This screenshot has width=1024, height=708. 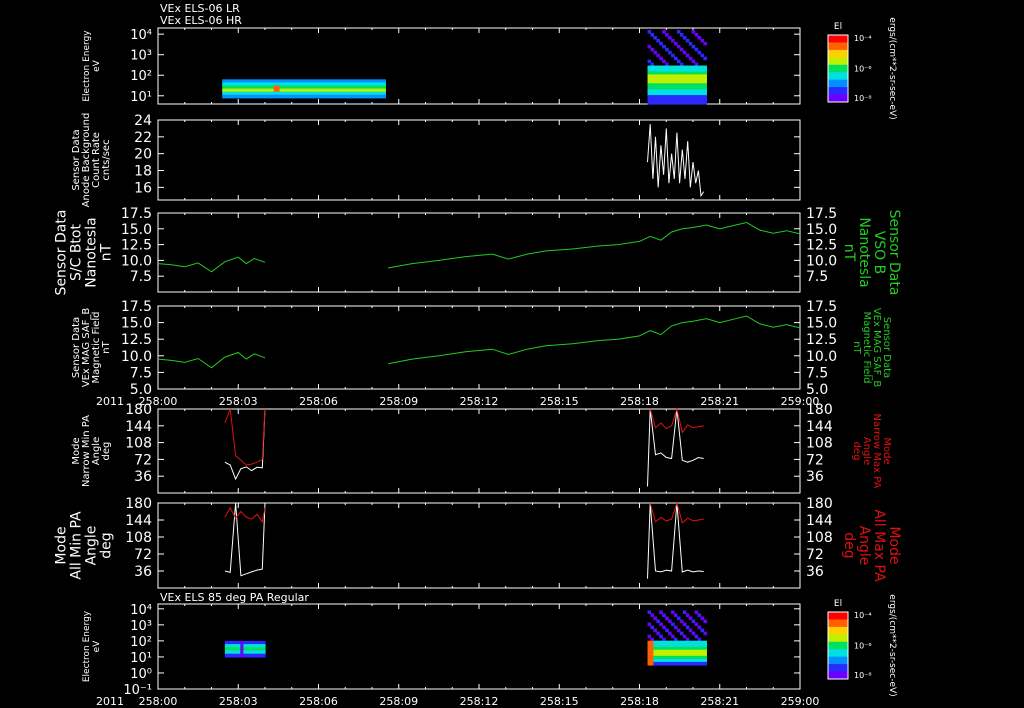 I want to click on y-tick-label: 16, so click(x=143, y=188).